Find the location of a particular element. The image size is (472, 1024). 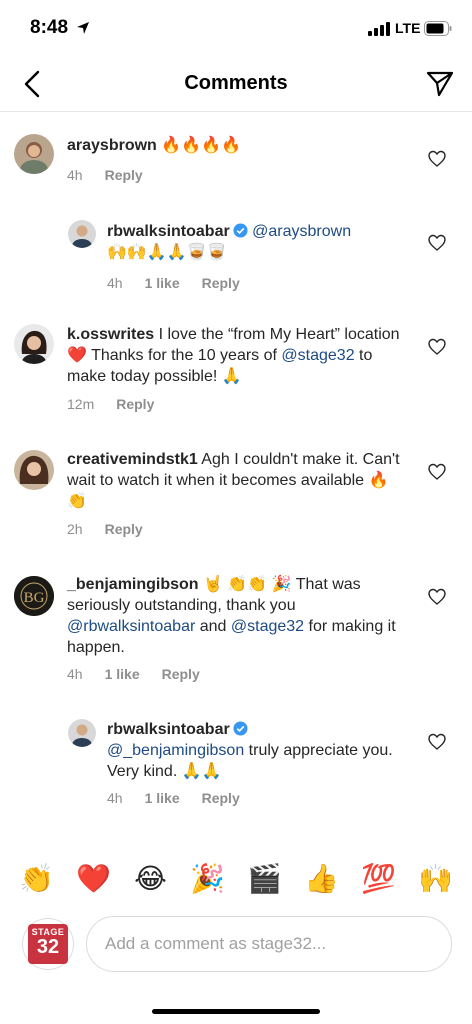

stage32-logo: STAGE 32 is located at coordinates (48, 944).